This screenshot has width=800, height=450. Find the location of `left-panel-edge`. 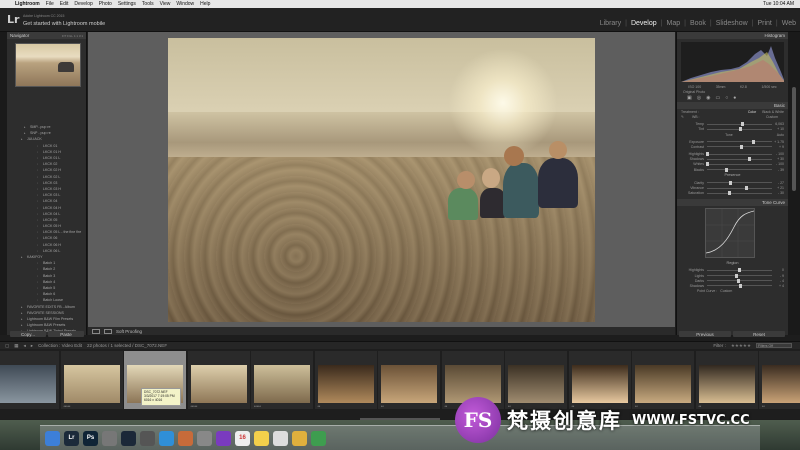

left-panel-edge is located at coordinates (3, 183).